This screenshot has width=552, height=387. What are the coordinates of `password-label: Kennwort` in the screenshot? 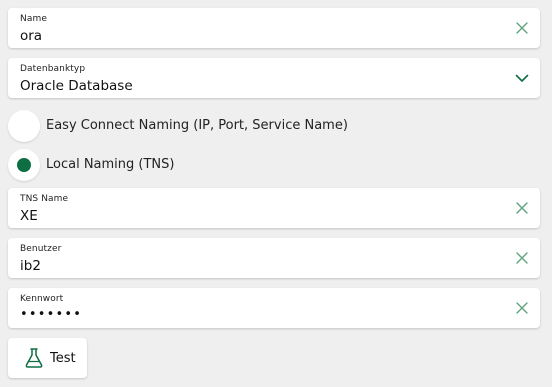 It's located at (42, 299).